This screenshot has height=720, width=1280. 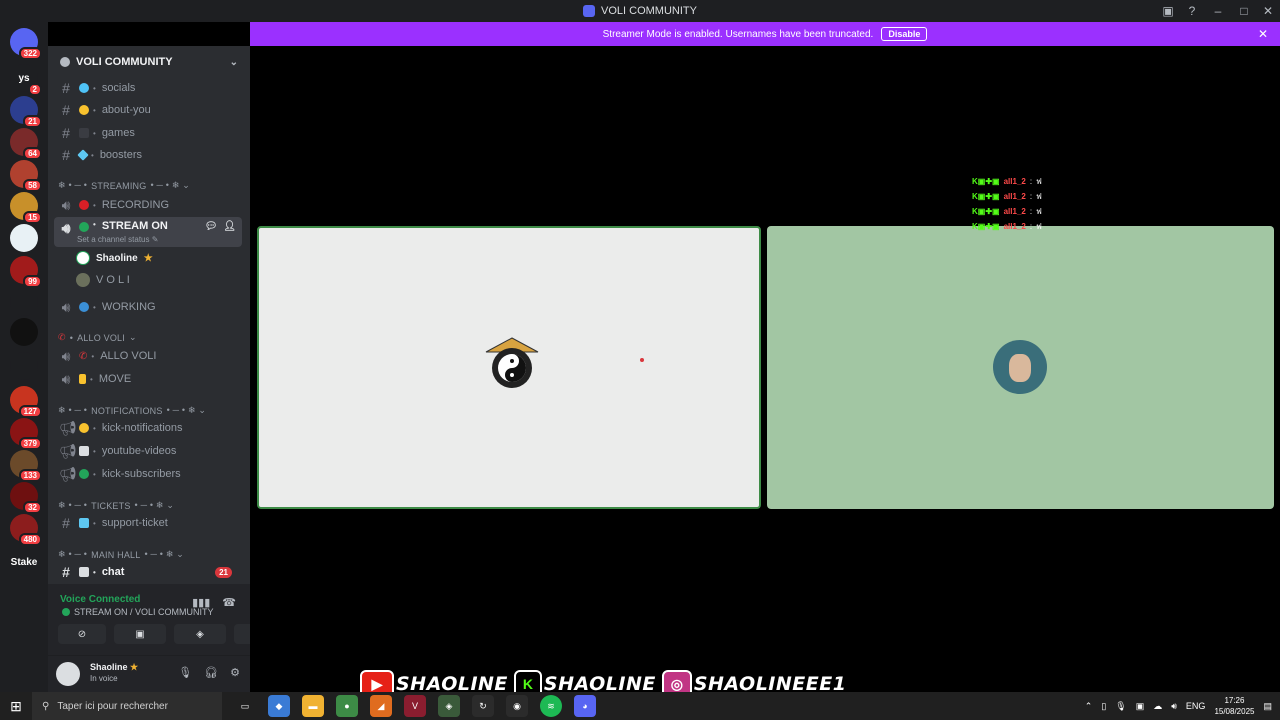 I want to click on close-icon: ✕, so click(x=1263, y=34).